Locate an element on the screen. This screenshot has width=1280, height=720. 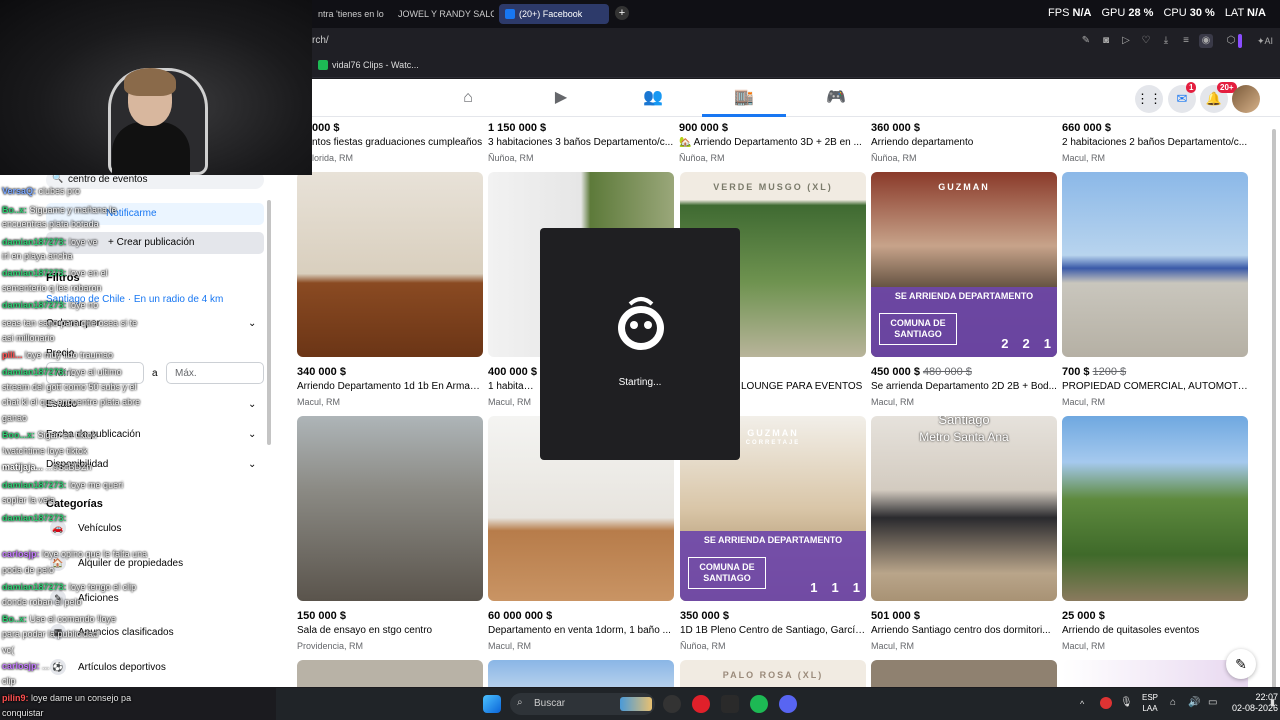
obs-icon is located at coordinates (672, 704).